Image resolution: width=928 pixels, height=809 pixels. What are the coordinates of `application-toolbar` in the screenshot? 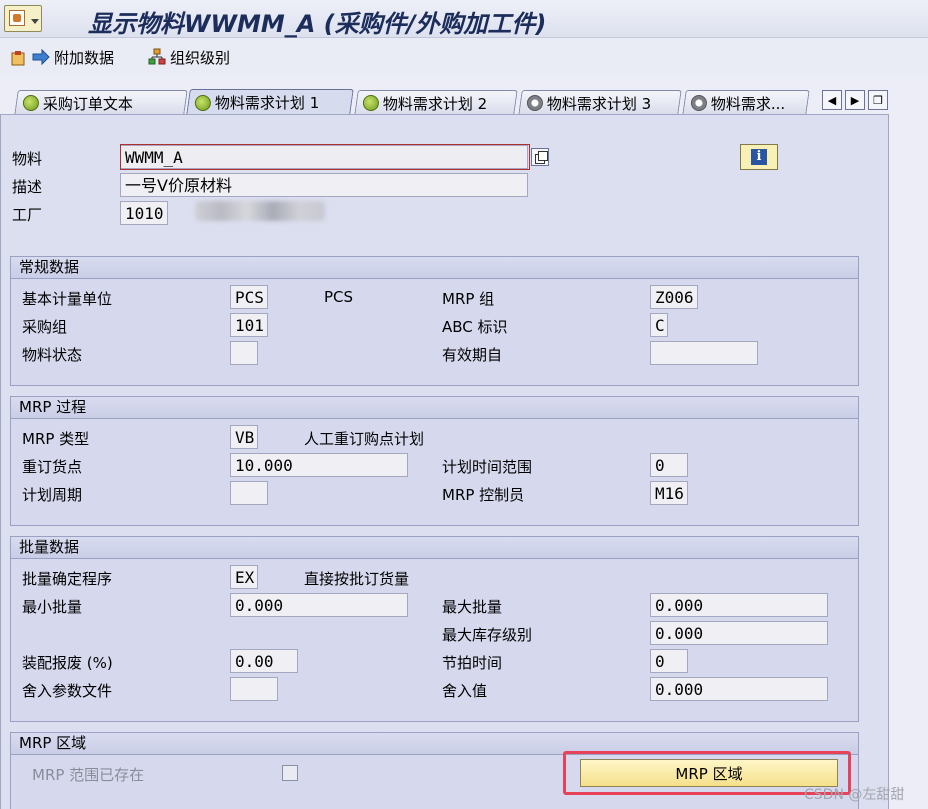 It's located at (464, 57).